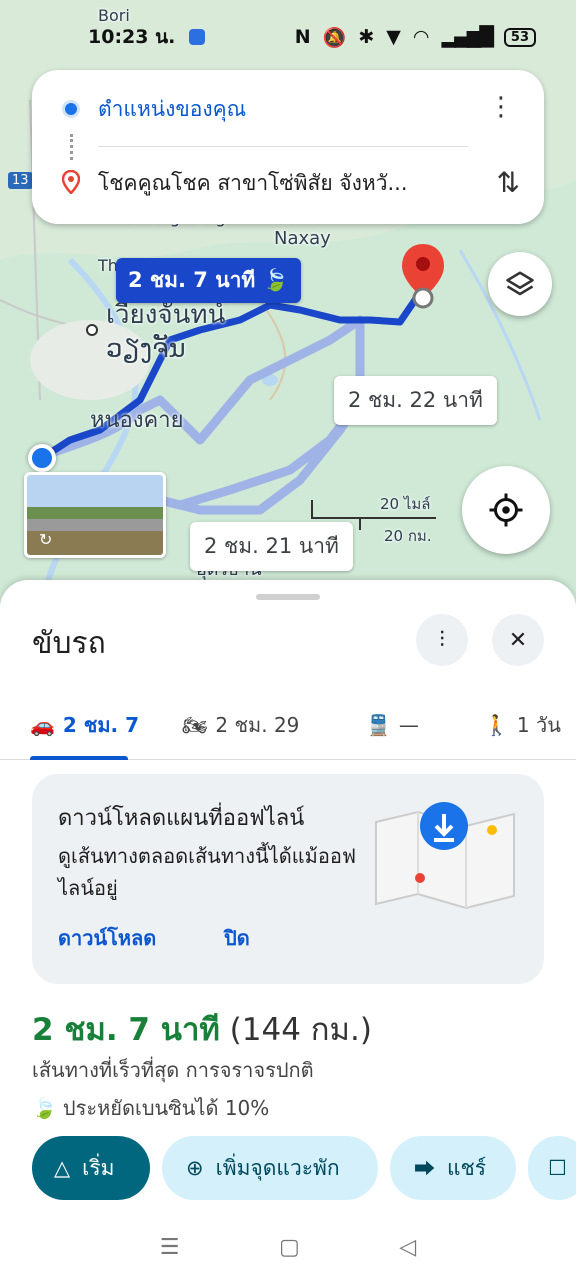 The height and width of the screenshot is (1280, 576). I want to click on route-options-button: ⫶, so click(442, 640).